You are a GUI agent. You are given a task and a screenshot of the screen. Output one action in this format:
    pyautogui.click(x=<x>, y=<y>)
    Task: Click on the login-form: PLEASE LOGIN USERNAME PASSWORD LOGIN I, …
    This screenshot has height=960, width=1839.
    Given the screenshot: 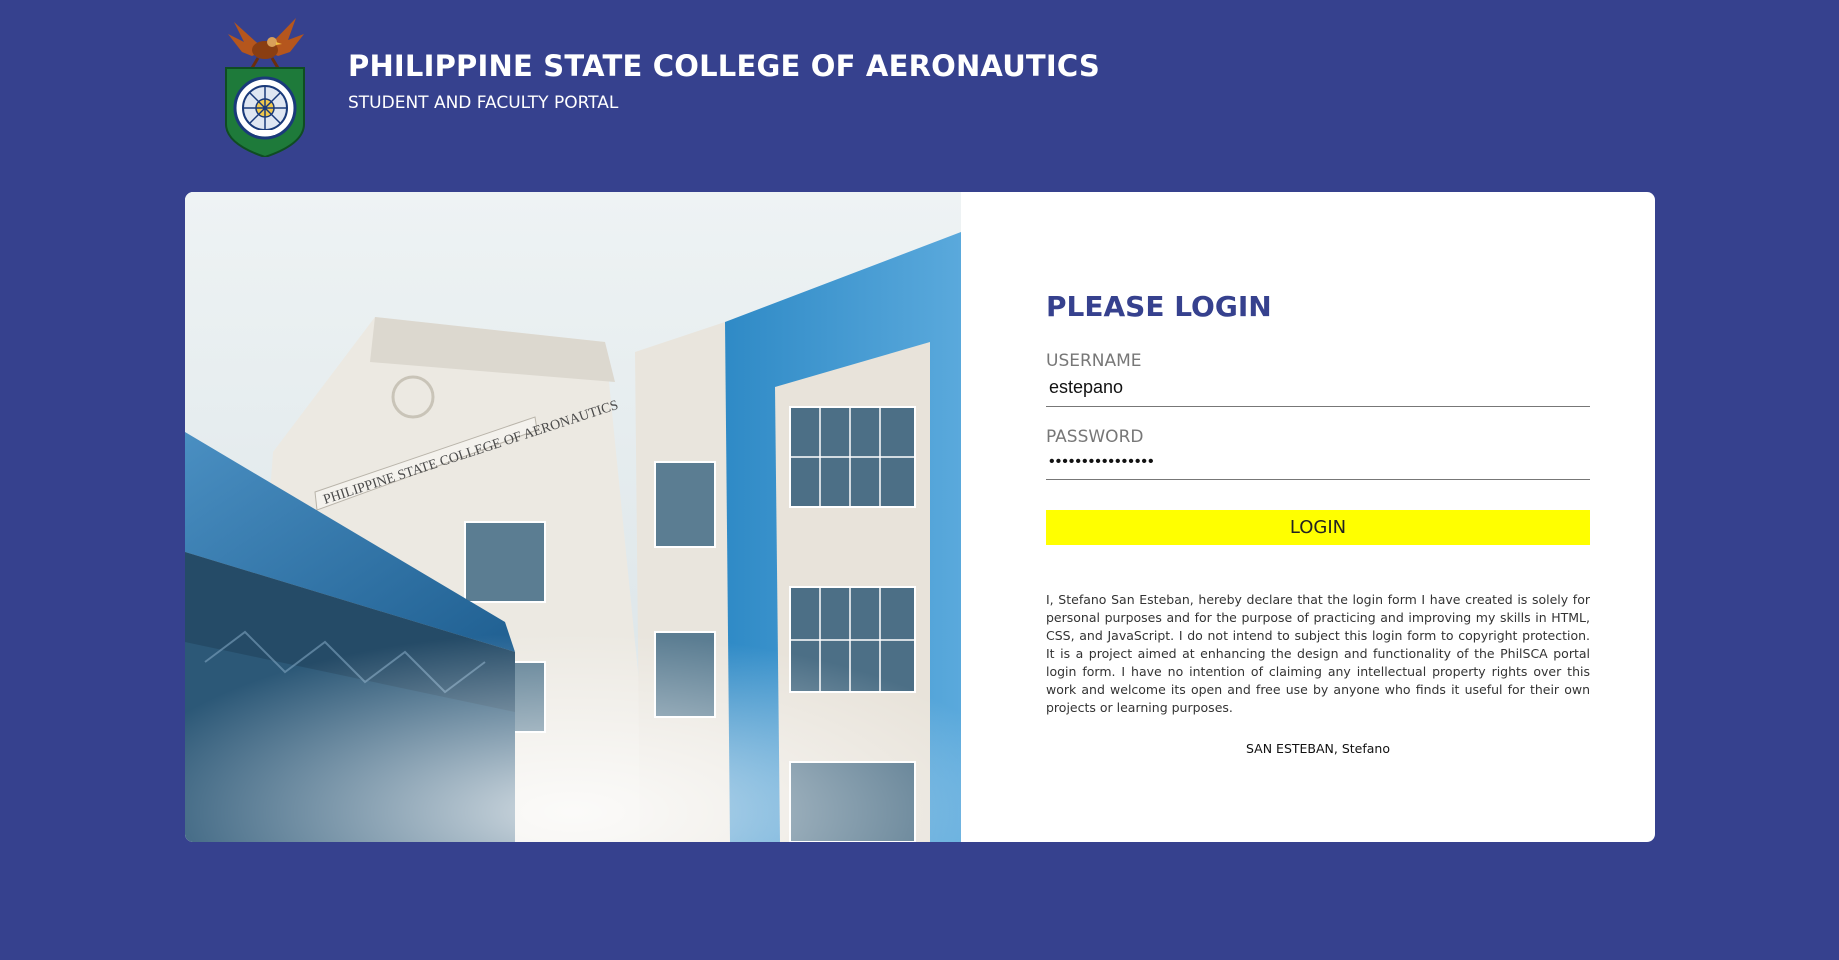 What is the action you would take?
    pyautogui.click(x=1318, y=523)
    